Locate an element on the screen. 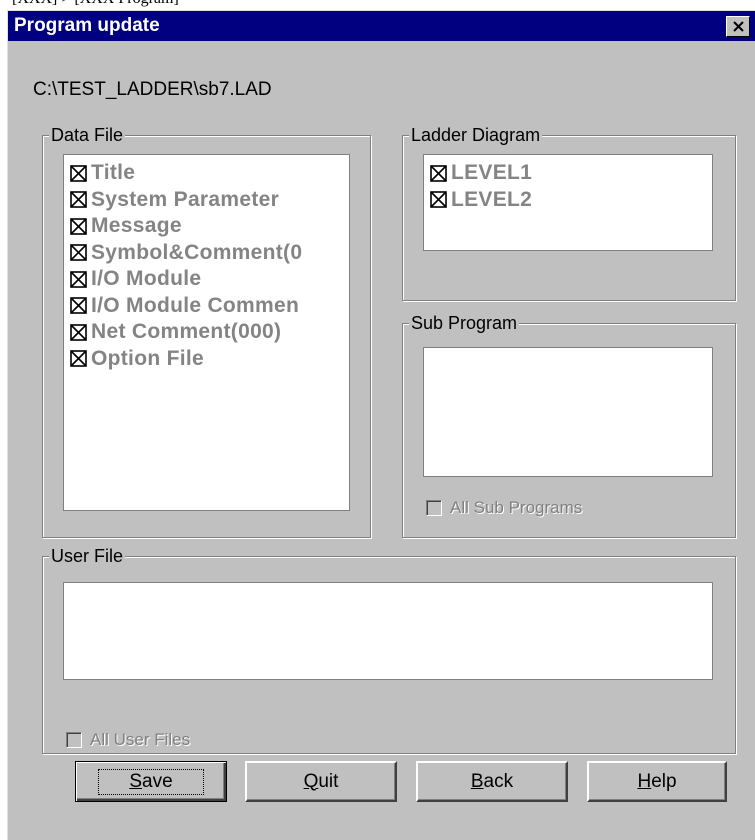 The width and height of the screenshot is (755, 840). back-button: Back is located at coordinates (492, 781).